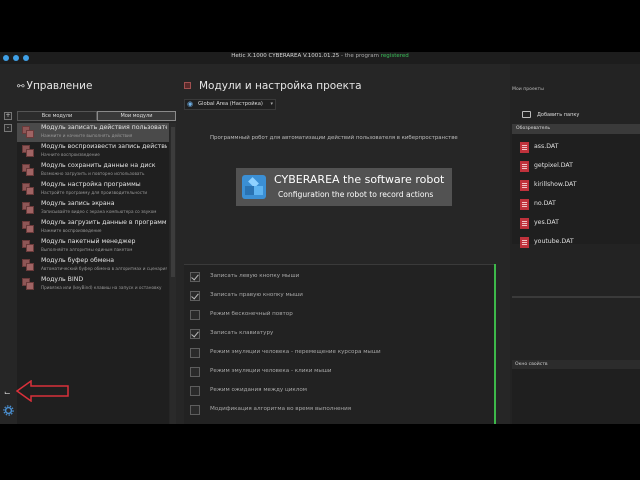 This screenshot has width=640, height=480. Describe the element at coordinates (546, 146) in the screenshot. I see `file-name: ass.DAT` at that location.